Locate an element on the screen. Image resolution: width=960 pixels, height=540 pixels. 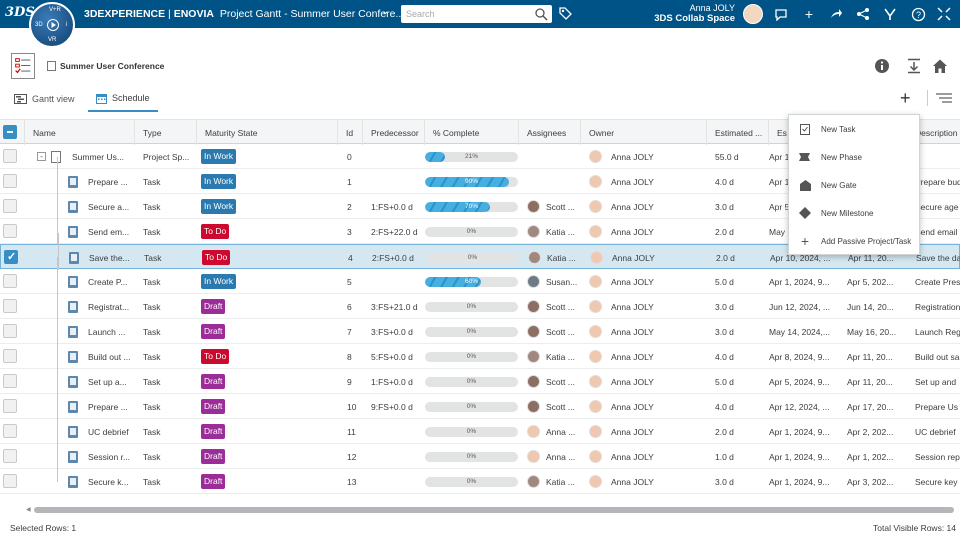
compass: V+R 3D i VR is located at coordinates (52, 25).